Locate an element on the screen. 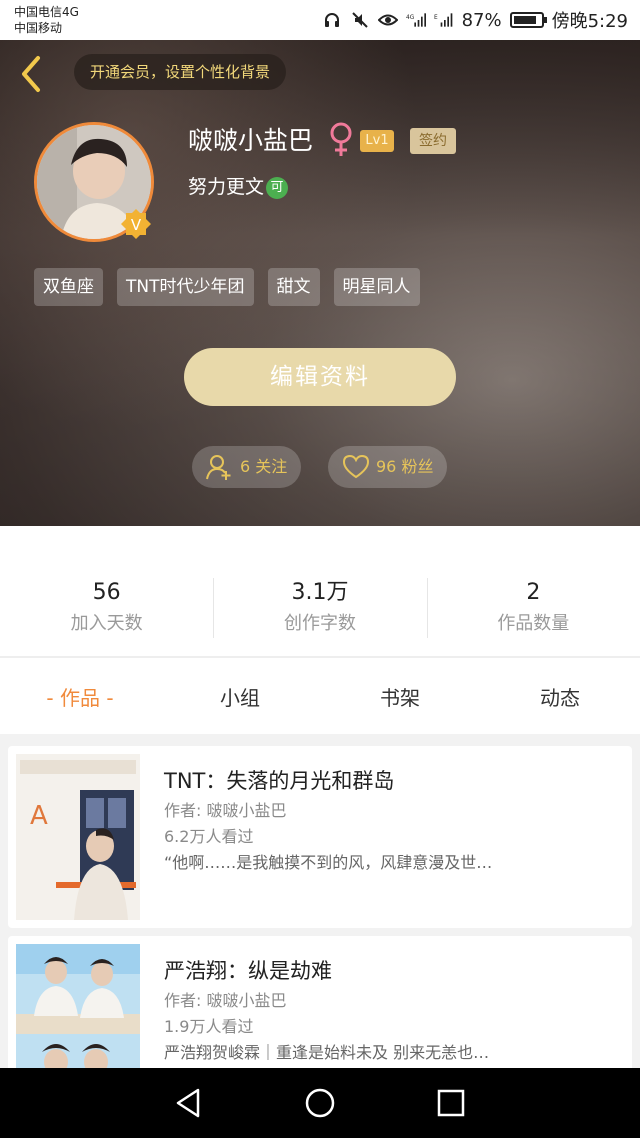 The width and height of the screenshot is (640, 1138). verified-badge: V is located at coordinates (136, 224).